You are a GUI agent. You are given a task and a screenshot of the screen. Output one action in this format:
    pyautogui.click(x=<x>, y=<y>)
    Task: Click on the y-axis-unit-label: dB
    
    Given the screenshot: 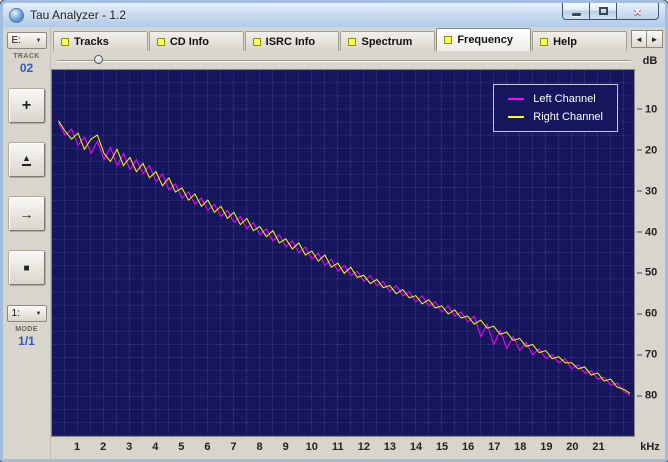 What is the action you would take?
    pyautogui.click(x=650, y=61)
    